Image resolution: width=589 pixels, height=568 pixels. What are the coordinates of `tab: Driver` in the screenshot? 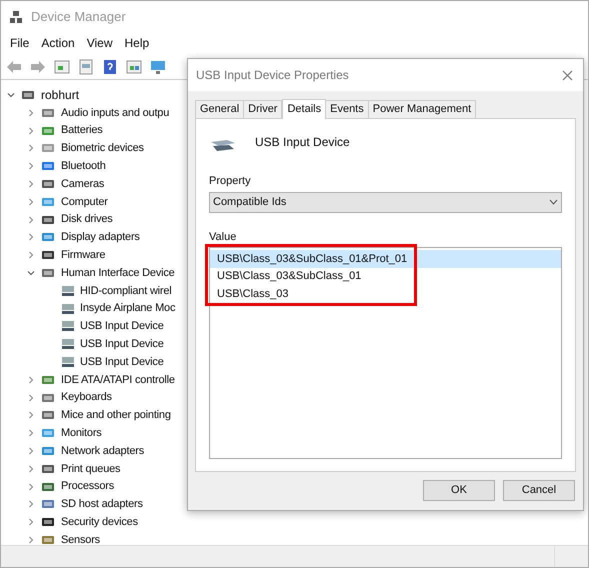 It's located at (262, 109).